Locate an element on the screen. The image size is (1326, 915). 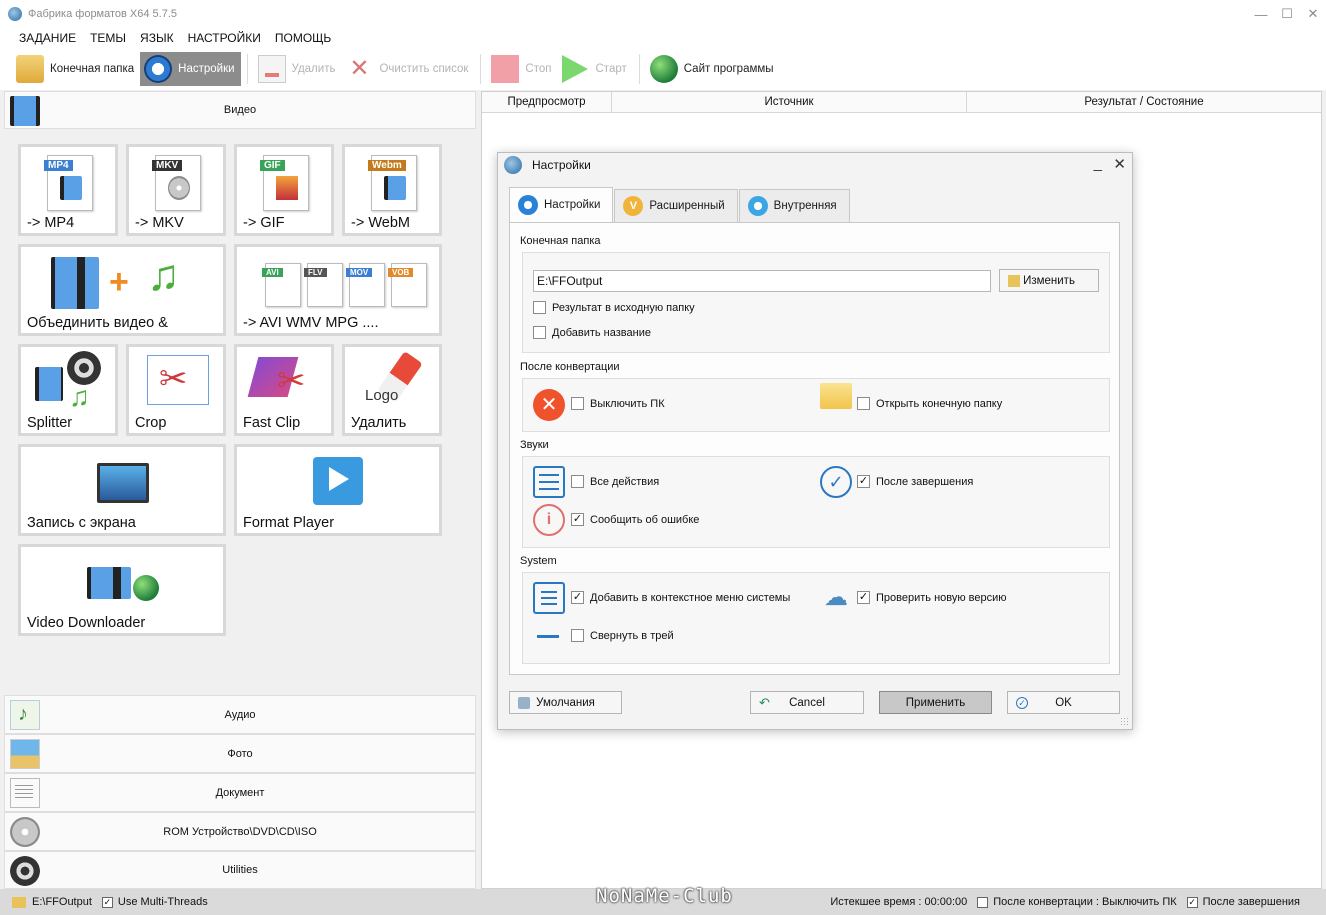
column-preview: Предпросмотр is located at coordinates (547, 102).